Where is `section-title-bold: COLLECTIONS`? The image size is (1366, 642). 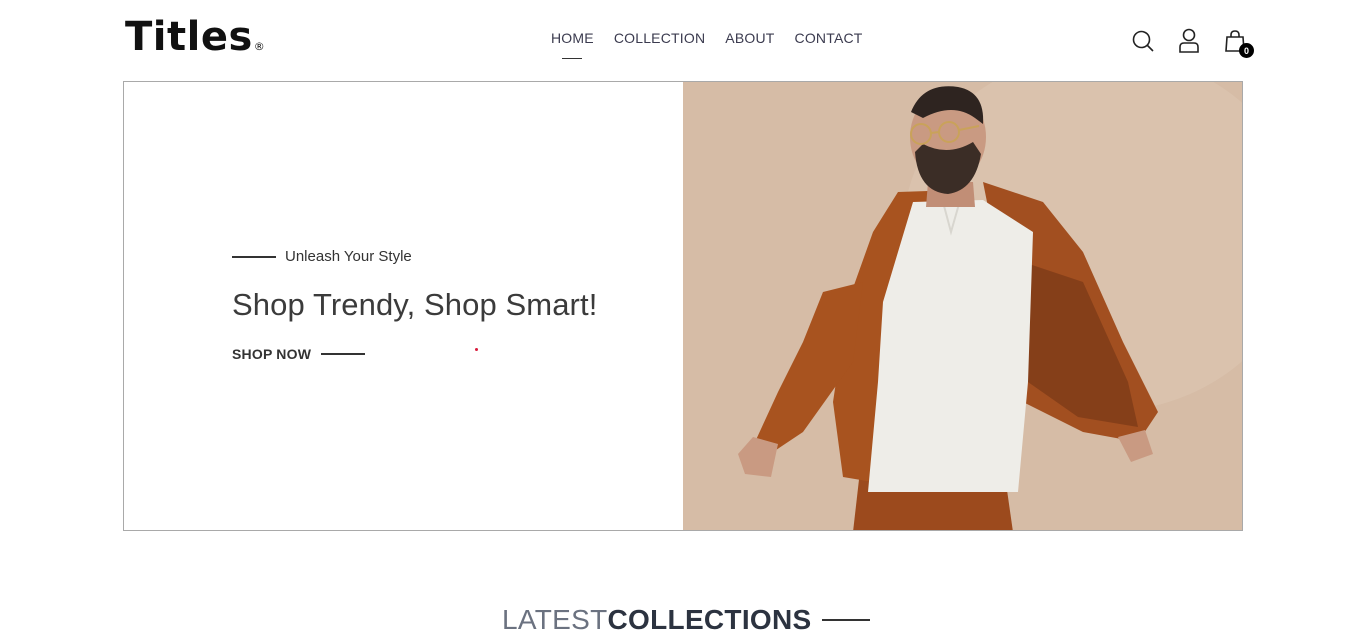
section-title-bold: COLLECTIONS is located at coordinates (709, 619).